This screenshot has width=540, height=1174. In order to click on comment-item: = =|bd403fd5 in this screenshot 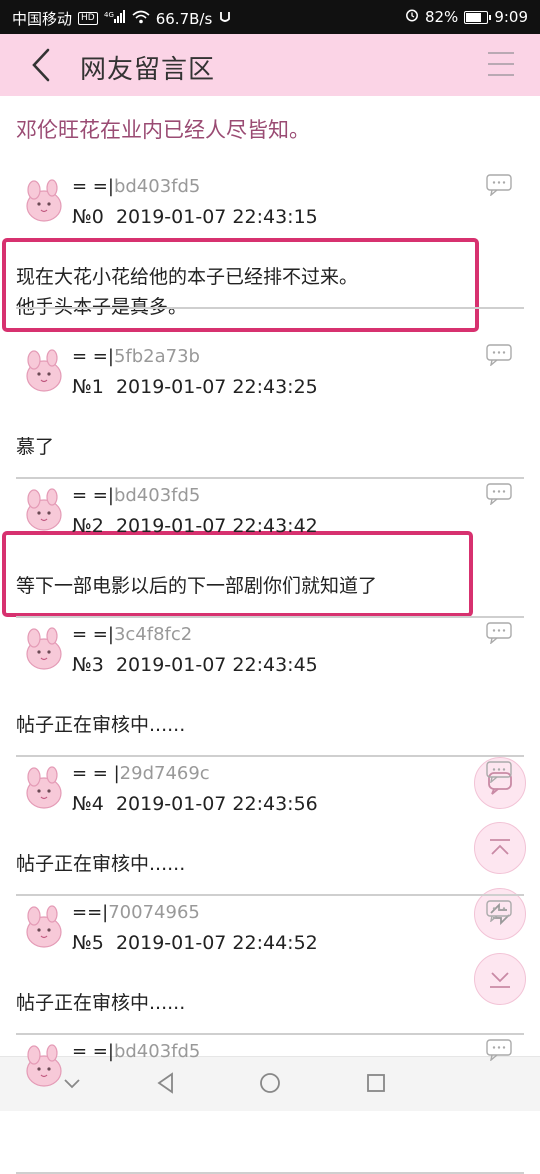, I will do `click(270, 1104)`.